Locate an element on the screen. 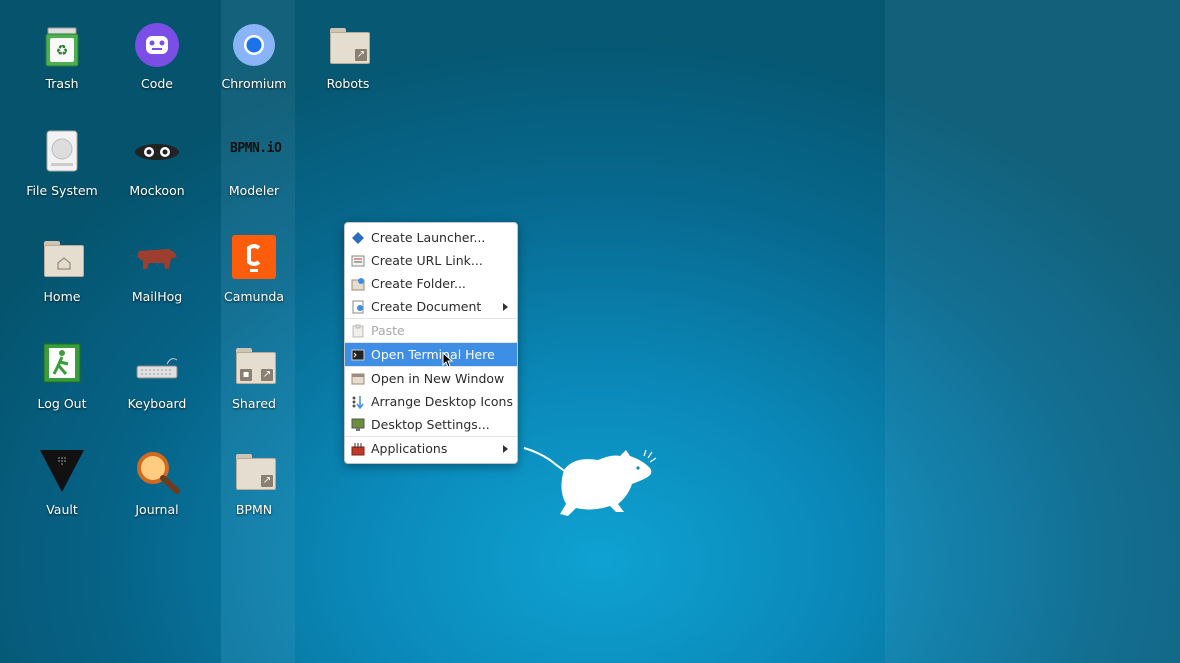 The width and height of the screenshot is (1180, 663). url-link-icon is located at coordinates (358, 261).